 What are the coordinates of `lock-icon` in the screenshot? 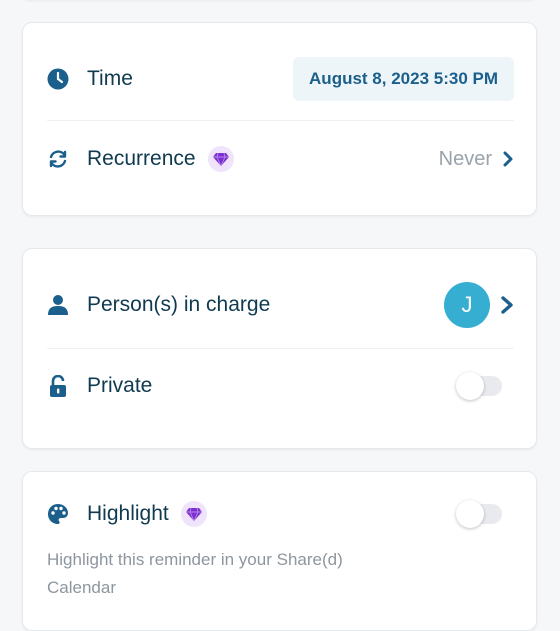 It's located at (58, 386).